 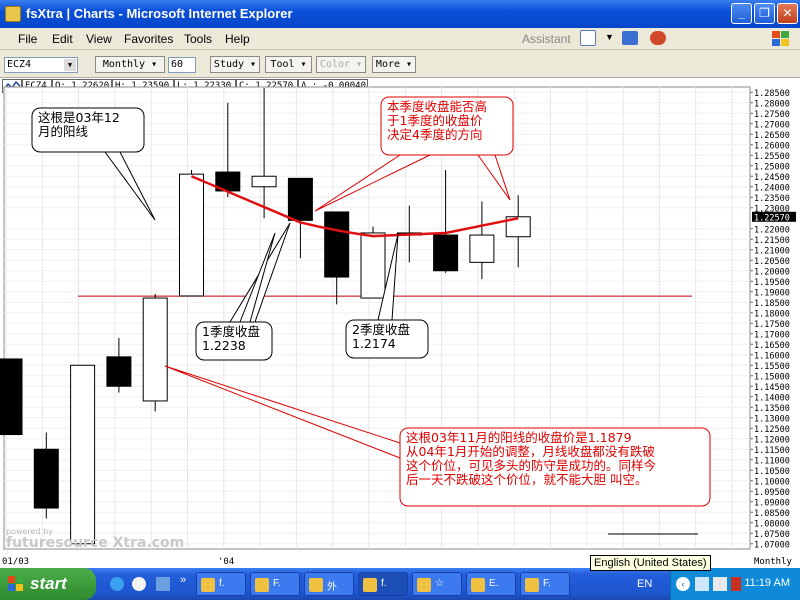 I want to click on language-indicator: EN, so click(x=644, y=584).